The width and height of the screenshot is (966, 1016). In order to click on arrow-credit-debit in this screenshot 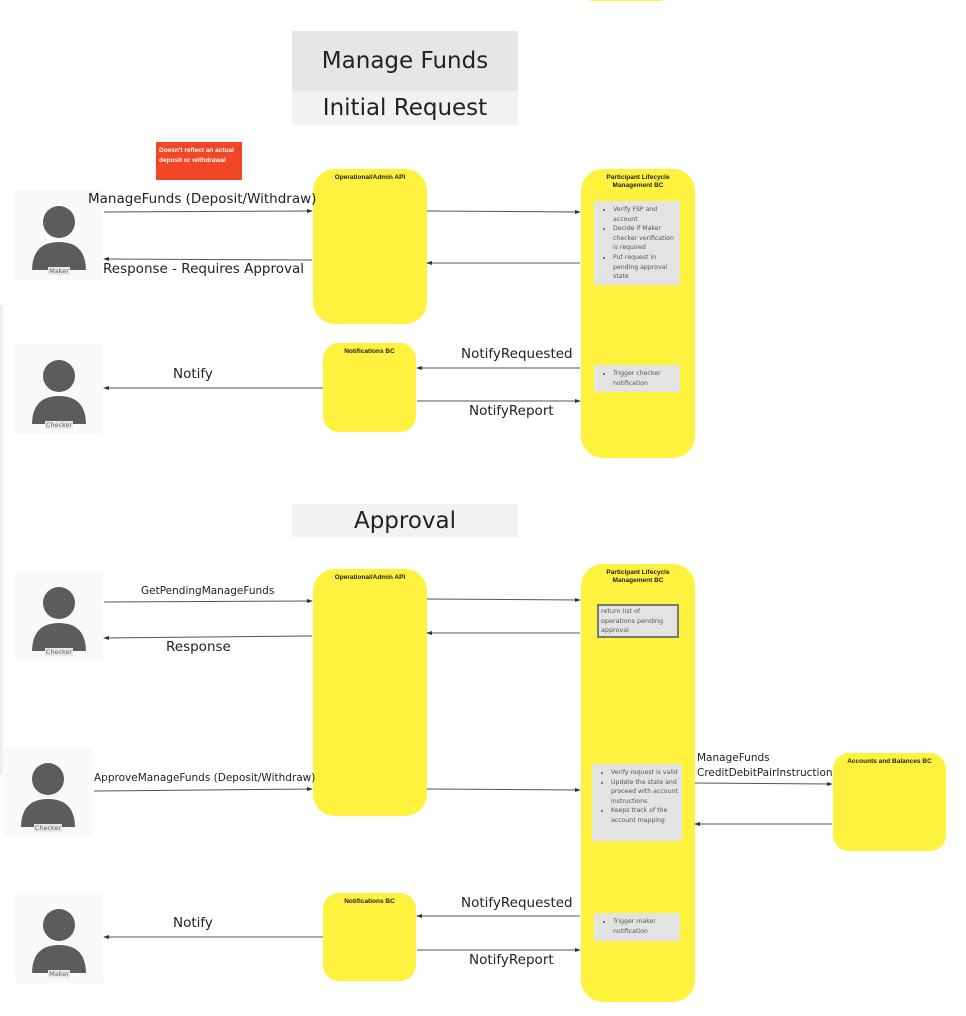, I will do `click(763, 783)`.